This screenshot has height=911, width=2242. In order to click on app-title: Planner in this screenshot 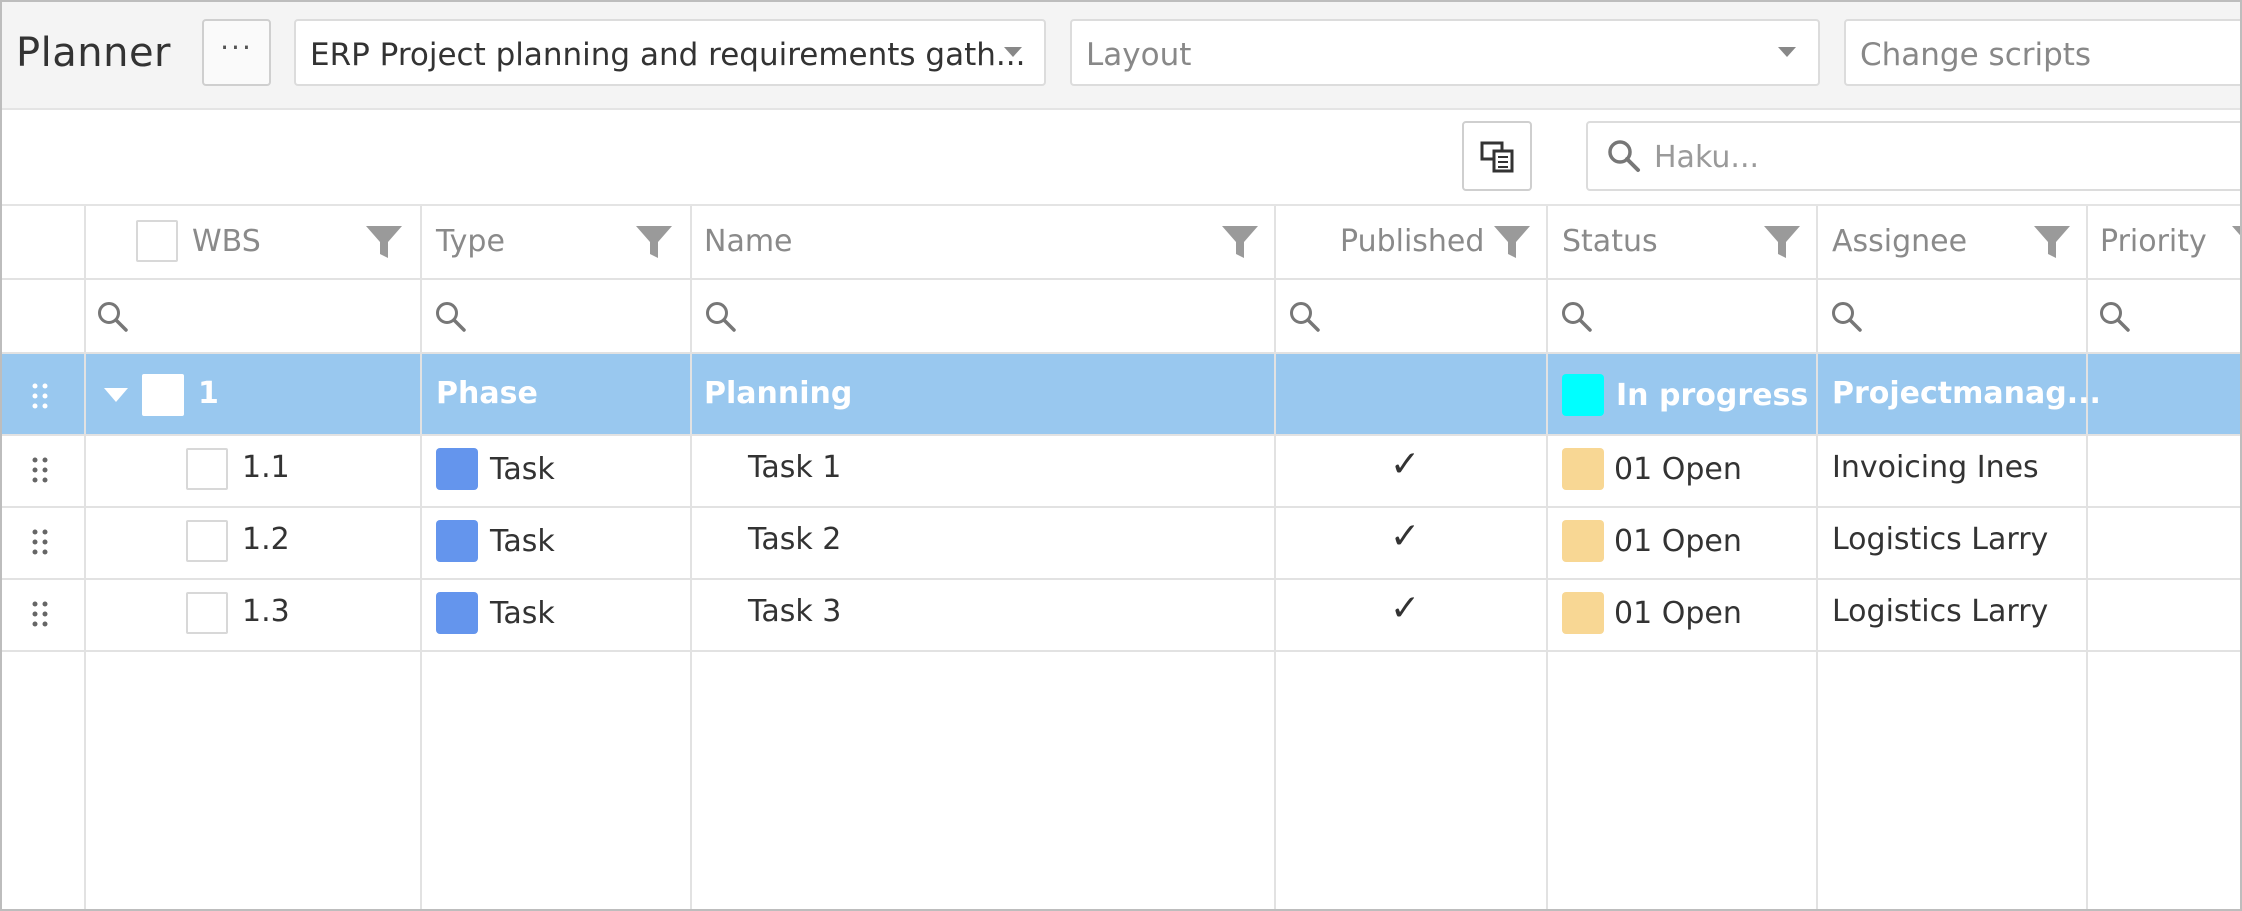, I will do `click(94, 53)`.